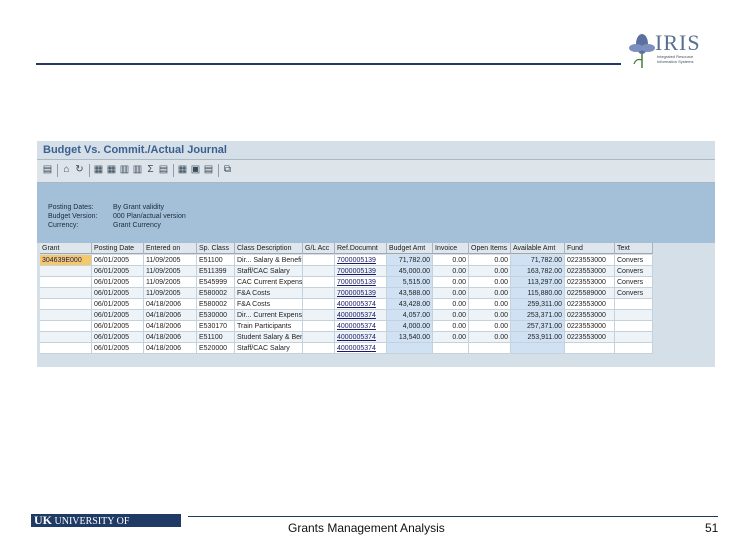 Image resolution: width=756 pixels, height=541 pixels. I want to click on export-icon: ▤, so click(163, 169).